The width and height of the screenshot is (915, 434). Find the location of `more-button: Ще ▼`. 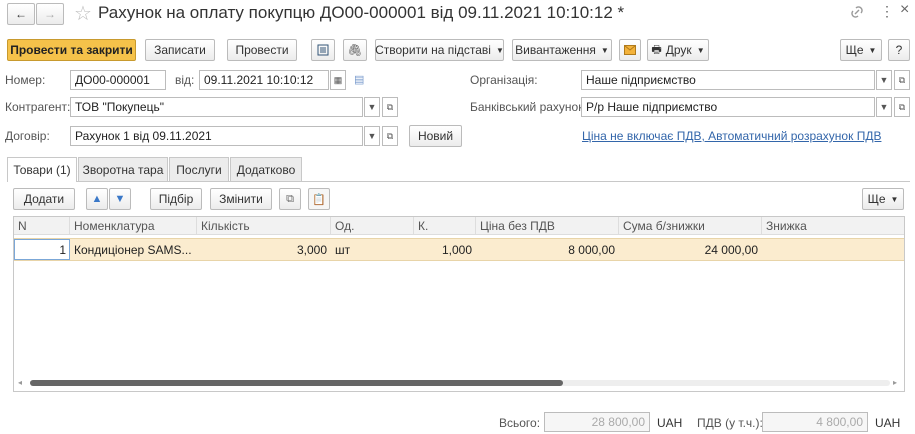

more-button: Ще ▼ is located at coordinates (861, 50).